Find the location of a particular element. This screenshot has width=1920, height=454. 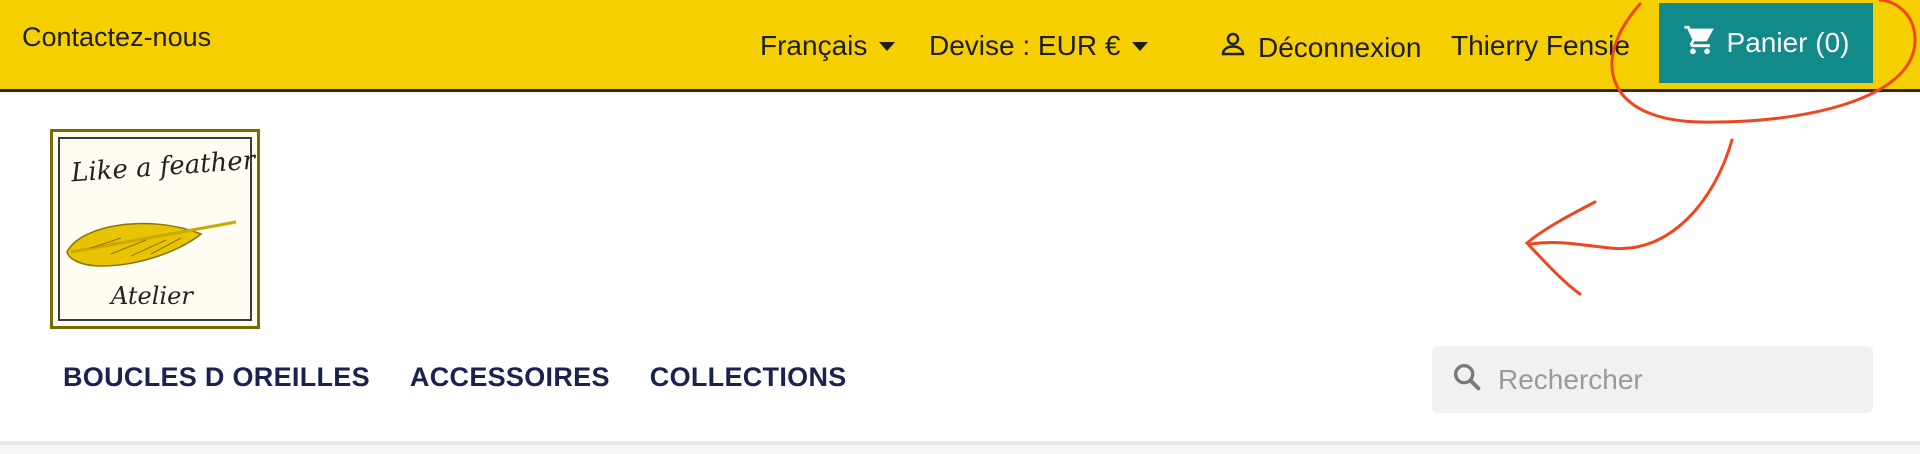

feather-icon is located at coordinates (151, 243).